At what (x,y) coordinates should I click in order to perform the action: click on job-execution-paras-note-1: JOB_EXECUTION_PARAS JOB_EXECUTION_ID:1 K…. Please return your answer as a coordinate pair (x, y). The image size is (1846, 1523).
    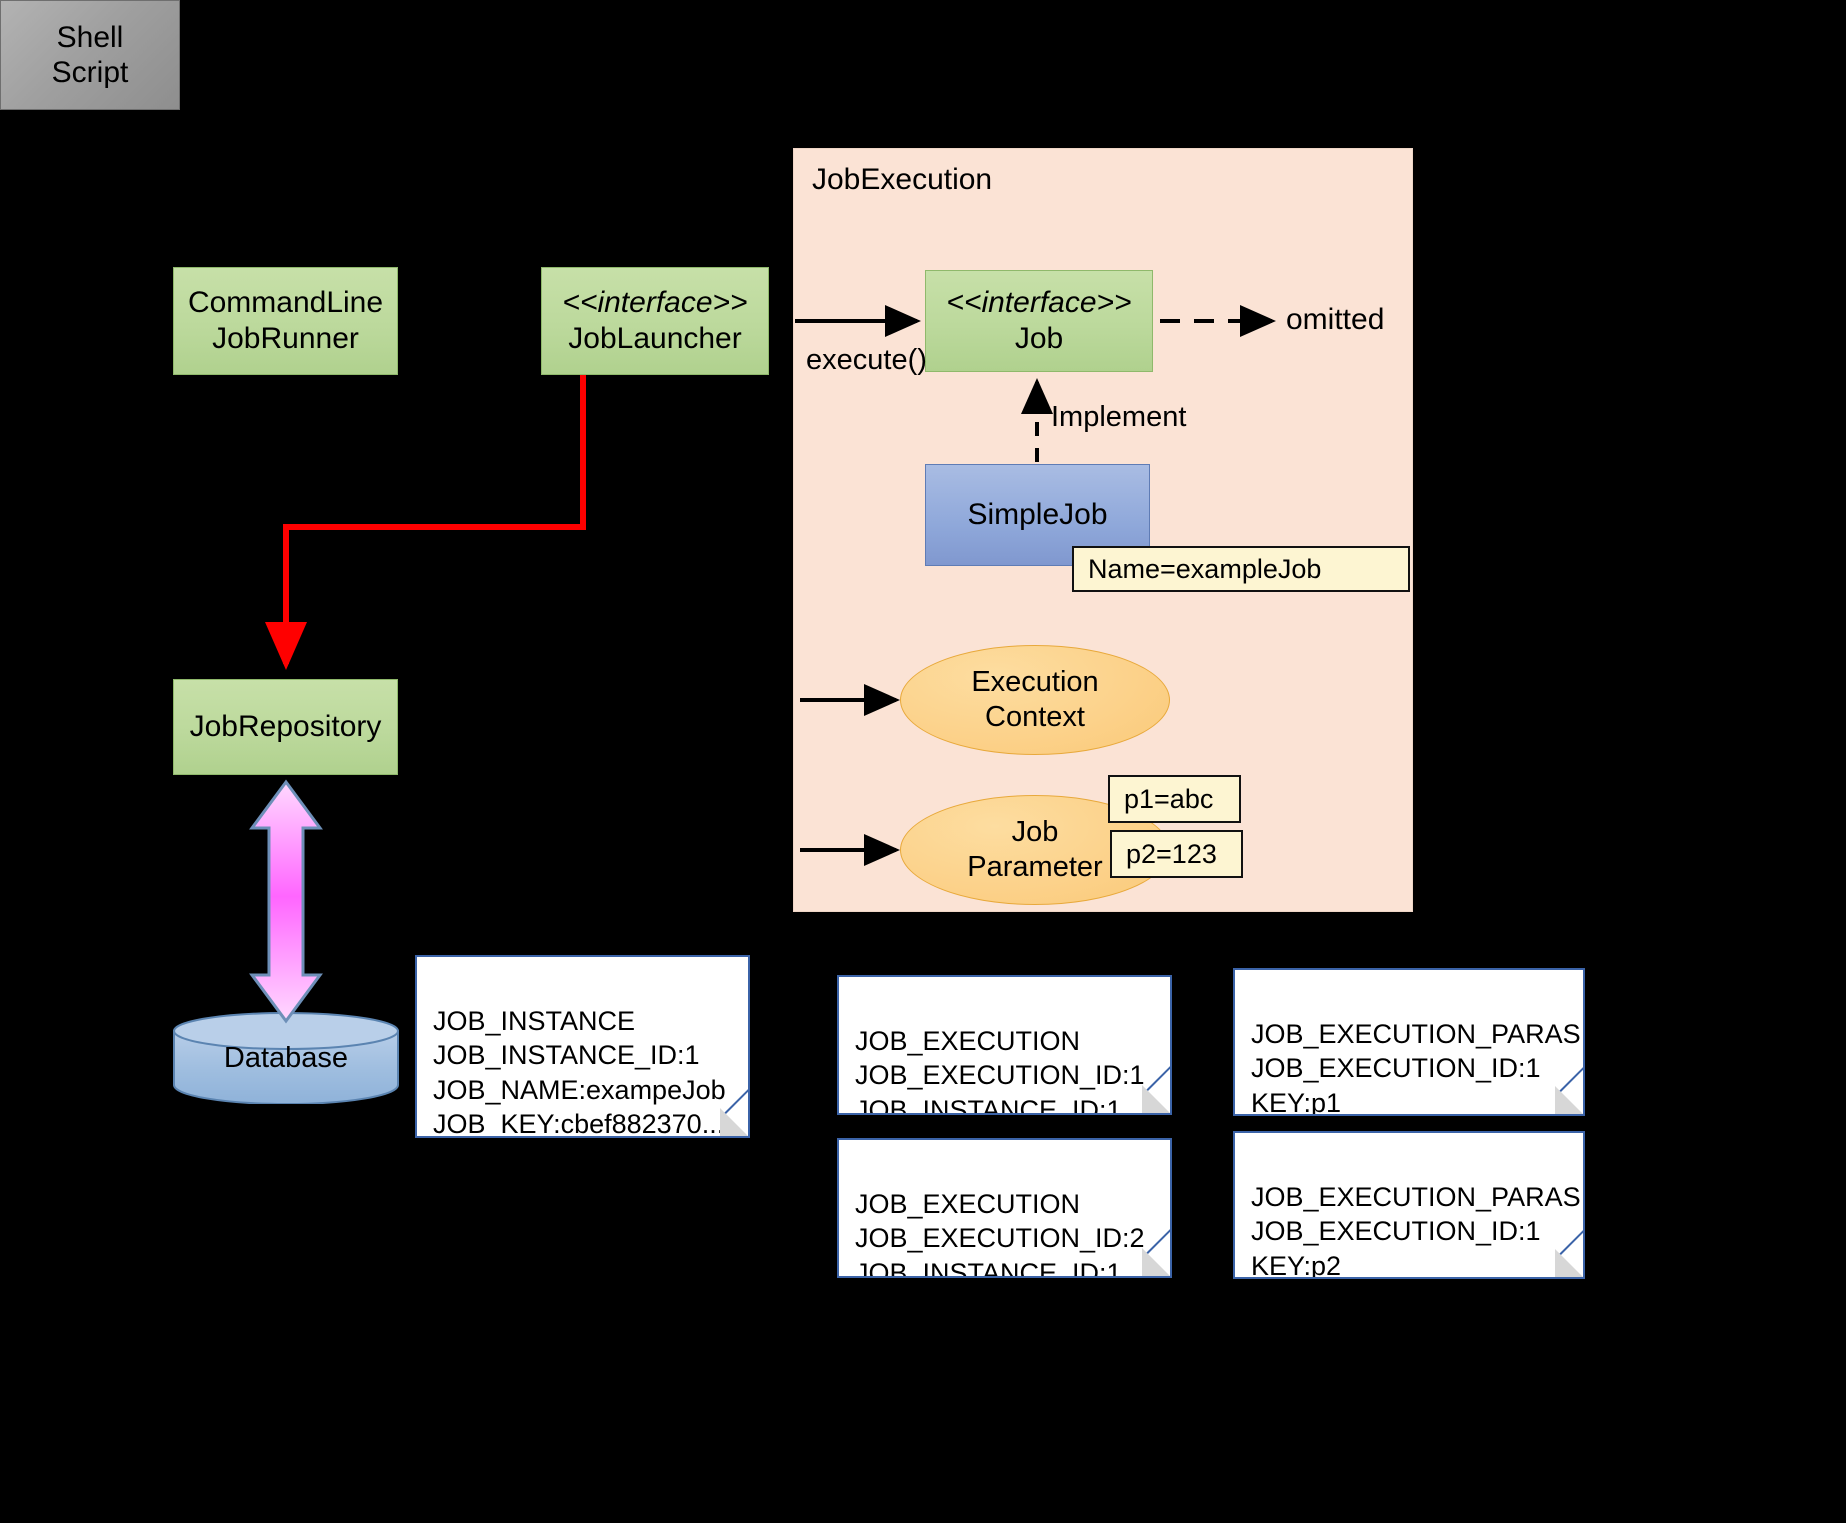
    Looking at the image, I should click on (1409, 1042).